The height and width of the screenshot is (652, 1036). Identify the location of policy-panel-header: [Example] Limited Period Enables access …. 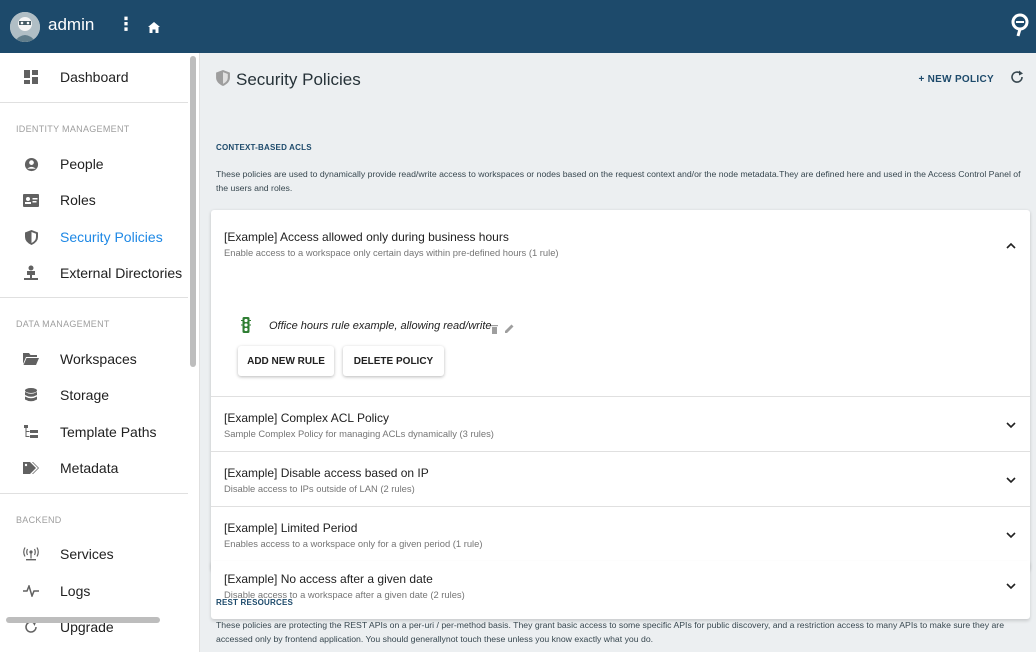
(620, 534).